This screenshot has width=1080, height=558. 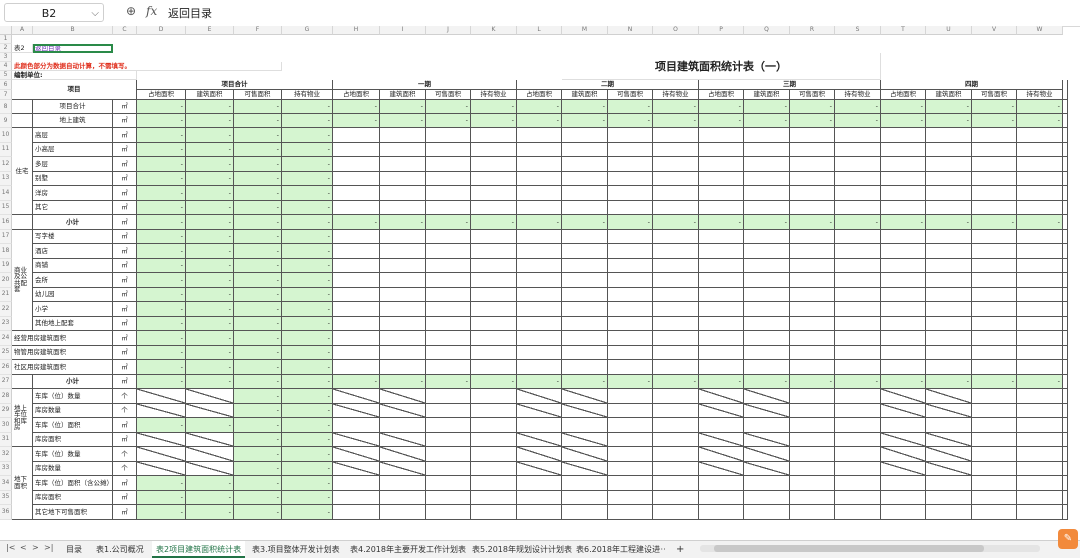 What do you see at coordinates (6, 483) in the screenshot?
I see `row-header: 34` at bounding box center [6, 483].